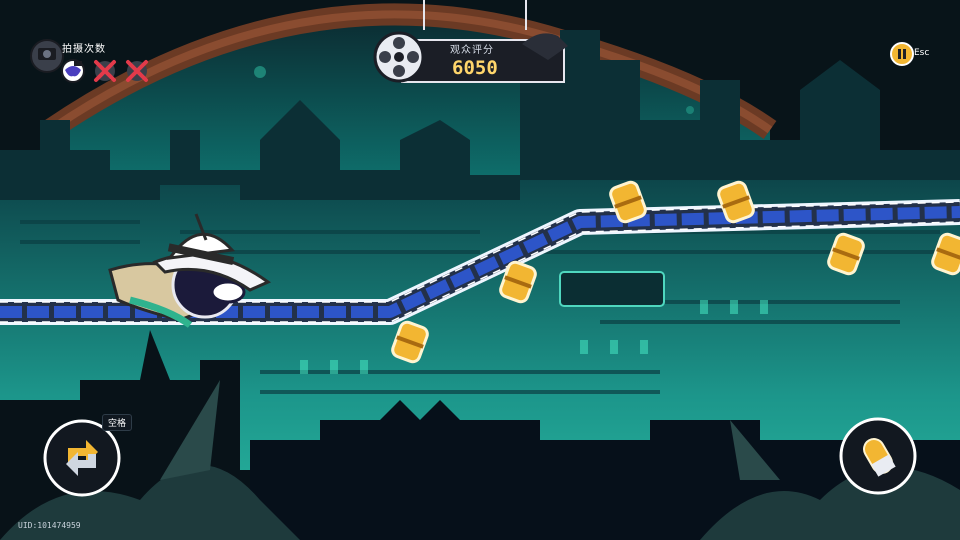  Describe the element at coordinates (117, 422) in the screenshot. I see `jump-key-hint: 空格` at that location.